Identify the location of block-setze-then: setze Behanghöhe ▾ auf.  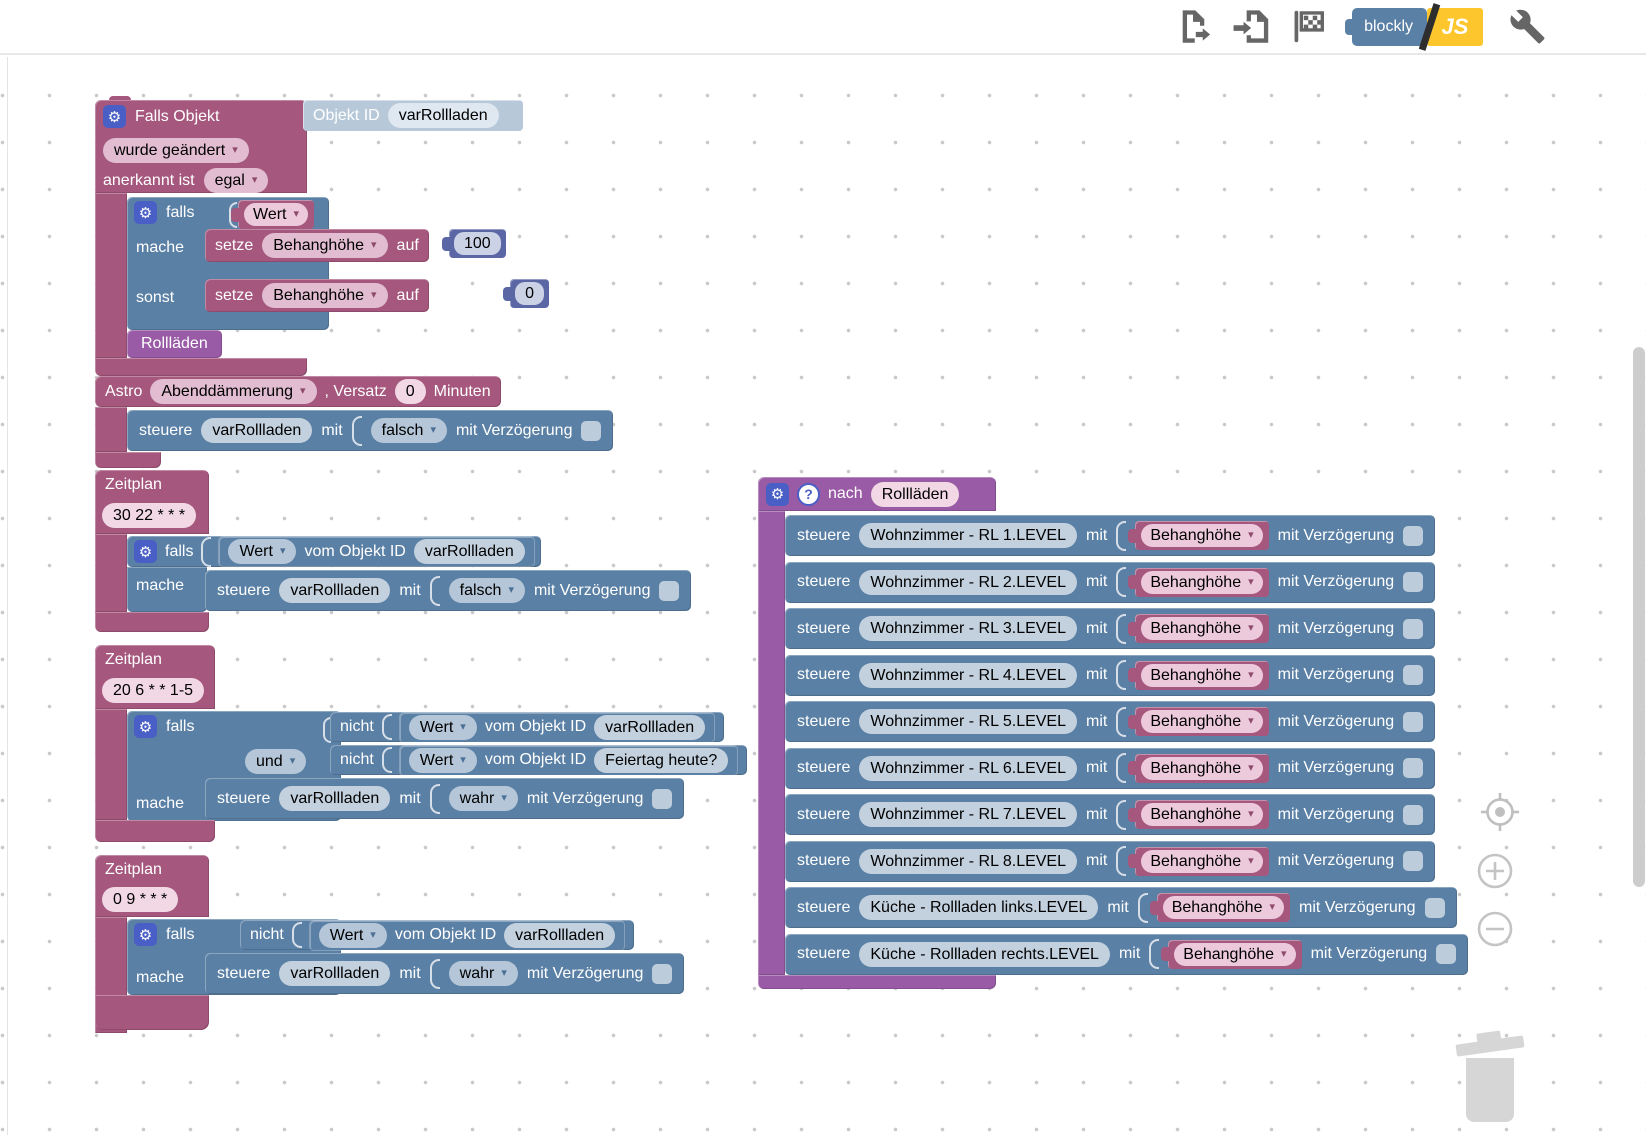
(317, 245).